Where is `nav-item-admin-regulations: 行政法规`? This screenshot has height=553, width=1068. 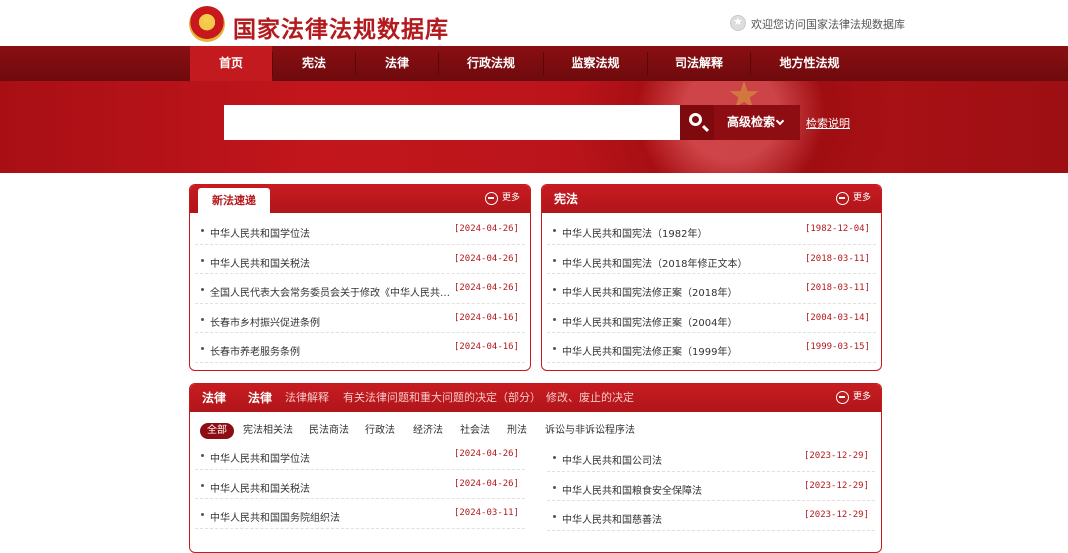 nav-item-admin-regulations: 行政法规 is located at coordinates (491, 63).